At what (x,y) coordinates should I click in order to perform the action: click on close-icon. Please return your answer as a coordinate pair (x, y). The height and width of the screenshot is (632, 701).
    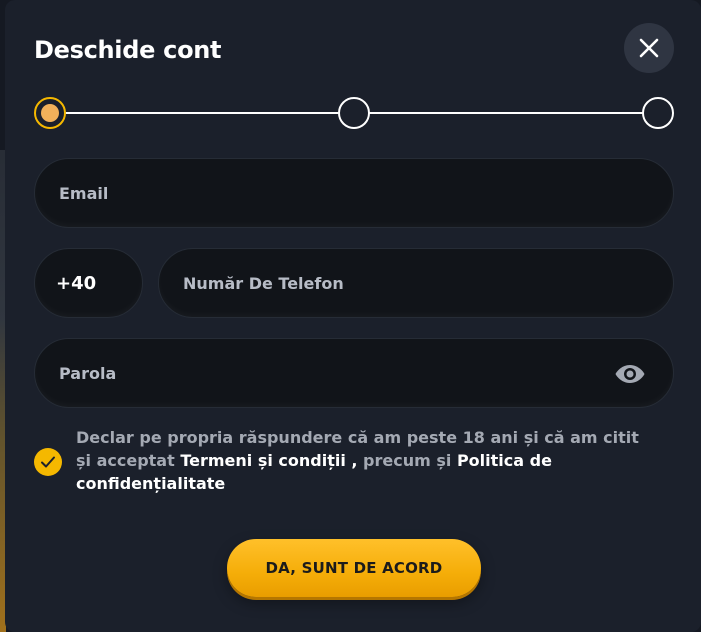
    Looking at the image, I should click on (649, 48).